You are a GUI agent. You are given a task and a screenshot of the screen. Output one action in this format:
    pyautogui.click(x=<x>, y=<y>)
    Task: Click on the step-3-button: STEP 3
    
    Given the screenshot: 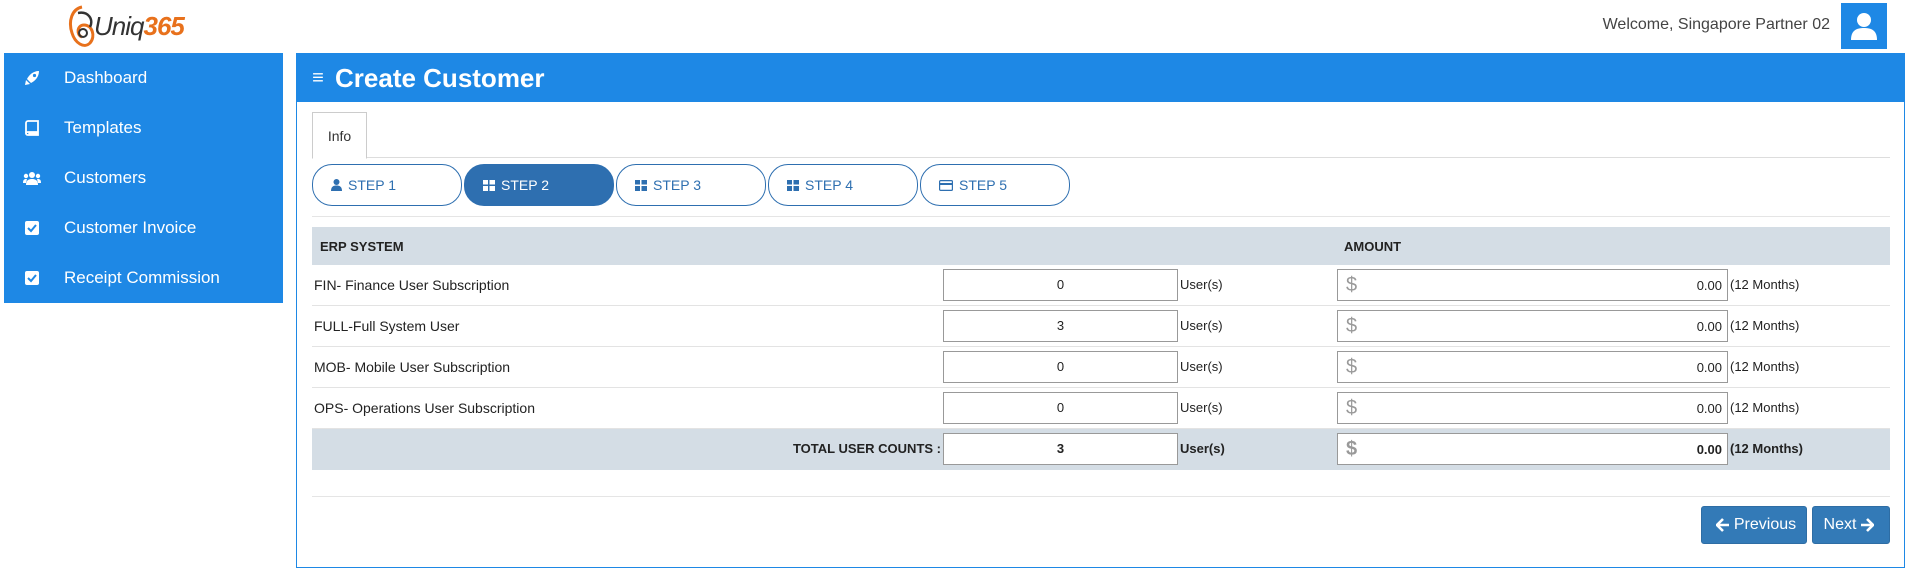 What is the action you would take?
    pyautogui.click(x=691, y=185)
    